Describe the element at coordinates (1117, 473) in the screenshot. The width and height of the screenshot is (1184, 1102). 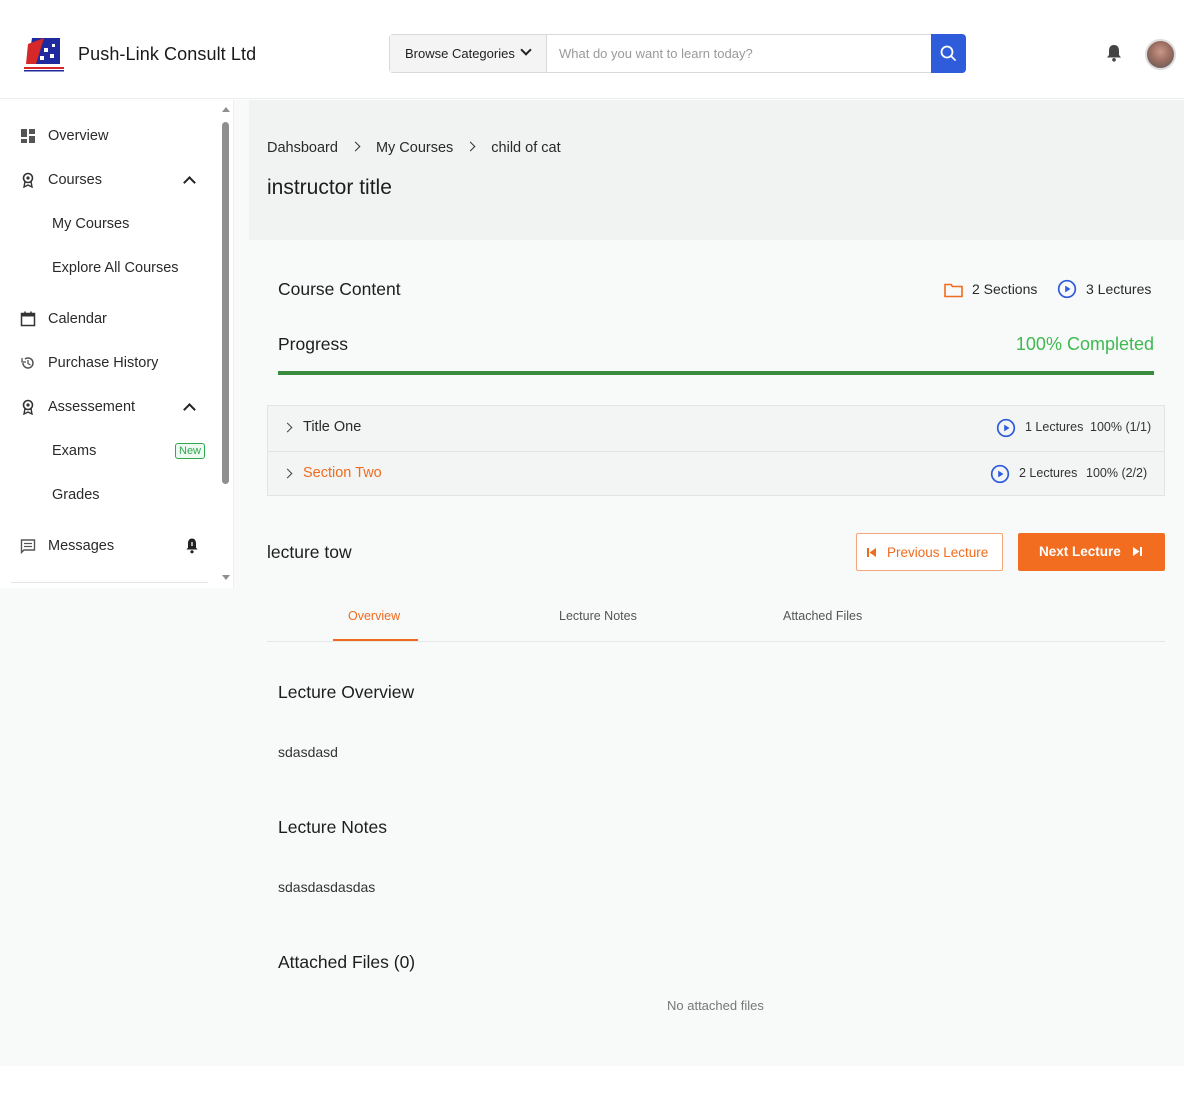
I see `section-progress: 100% (2/2)` at that location.